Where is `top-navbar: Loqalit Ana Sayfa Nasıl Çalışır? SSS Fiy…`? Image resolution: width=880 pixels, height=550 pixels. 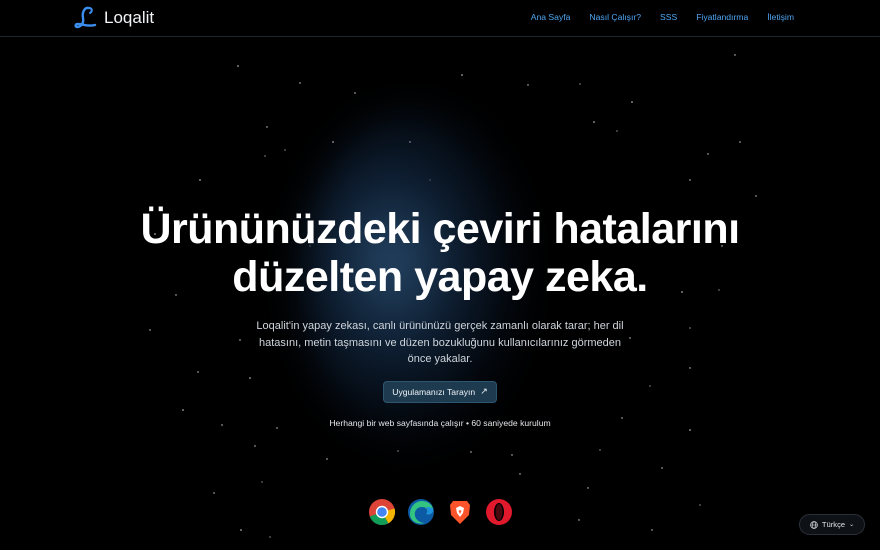 top-navbar: Loqalit Ana Sayfa Nasıl Çalışır? SSS Fiy… is located at coordinates (440, 18).